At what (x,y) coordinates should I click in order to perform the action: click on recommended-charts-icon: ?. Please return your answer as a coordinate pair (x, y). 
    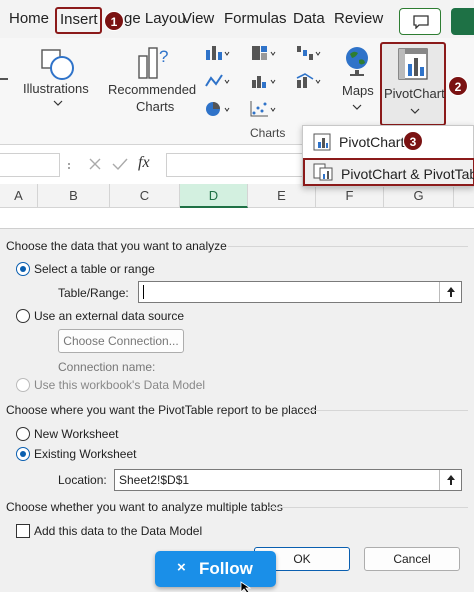
    Looking at the image, I should click on (154, 63).